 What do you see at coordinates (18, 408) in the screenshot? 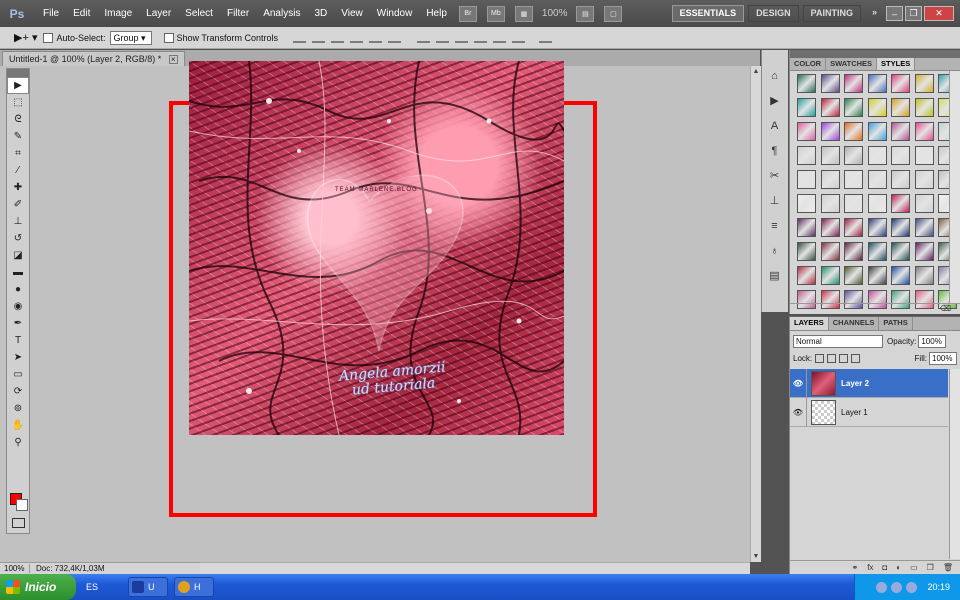
I see `3d-orbit-tool-icon: ⊚` at bounding box center [18, 408].